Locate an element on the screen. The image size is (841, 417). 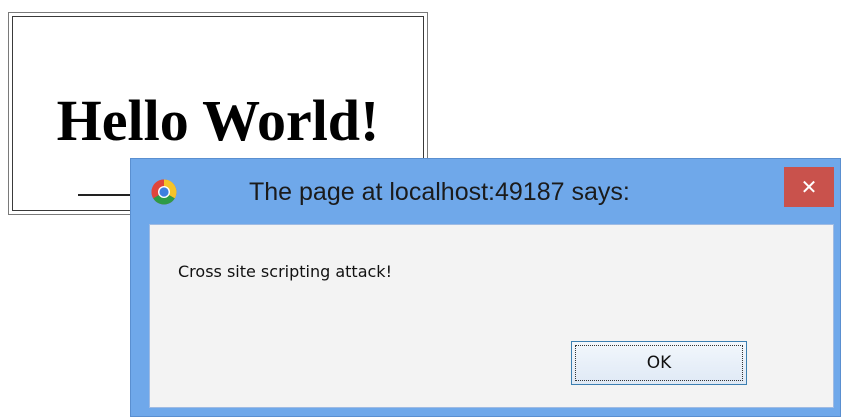
close-icon: ✕ is located at coordinates (809, 187).